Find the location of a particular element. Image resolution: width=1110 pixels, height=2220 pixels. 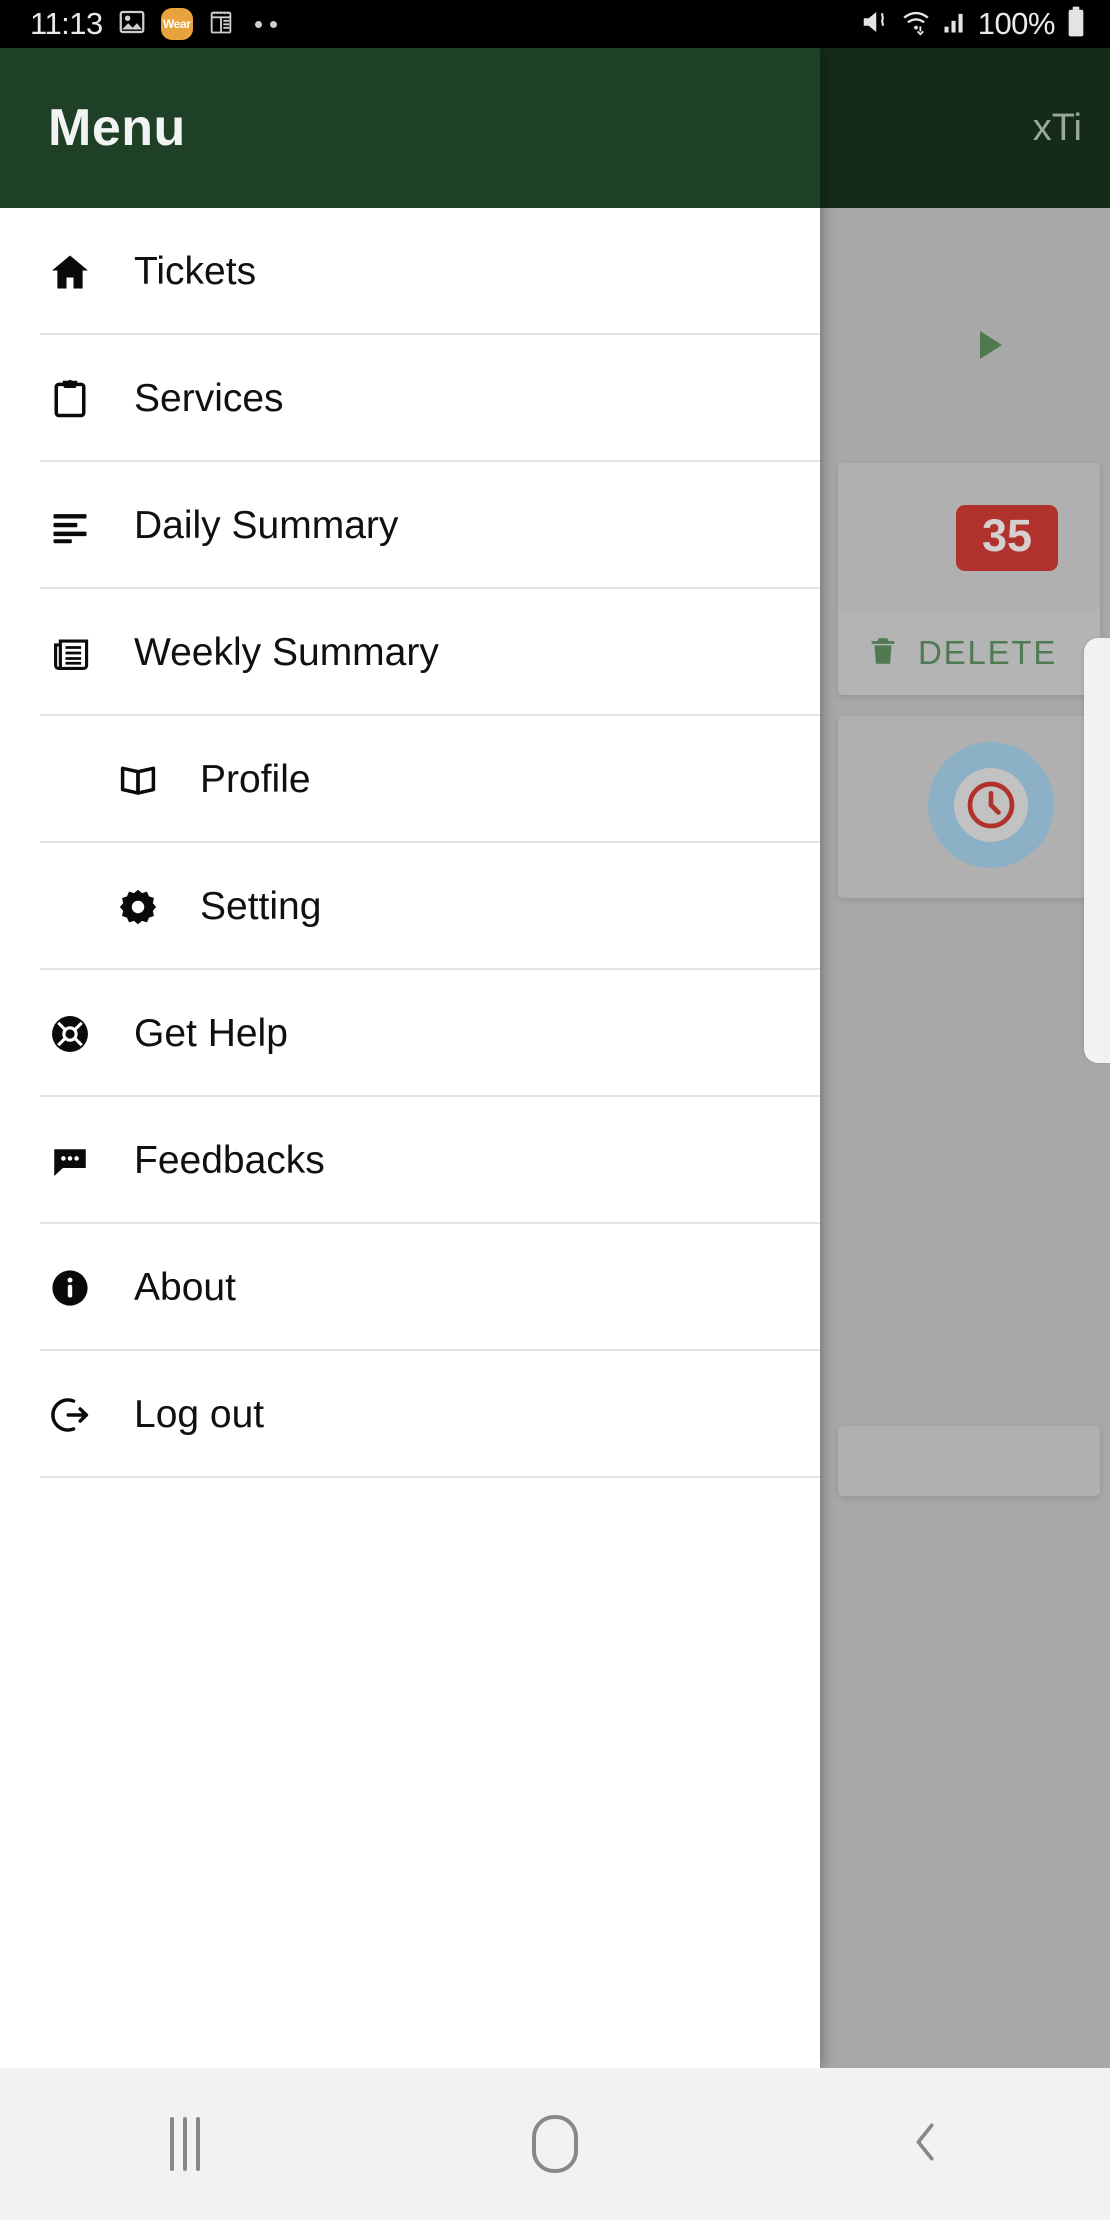

book-icon is located at coordinates (140, 780).